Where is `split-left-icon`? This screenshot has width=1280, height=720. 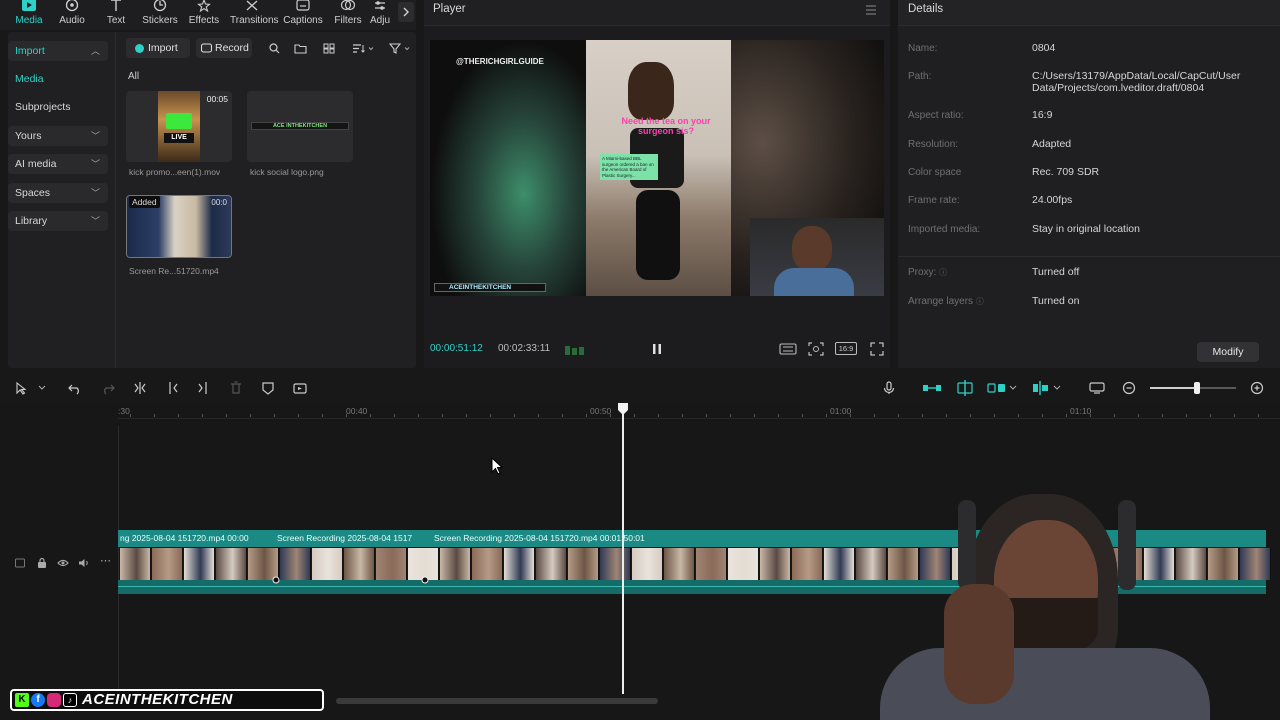
split-left-icon is located at coordinates (173, 388).